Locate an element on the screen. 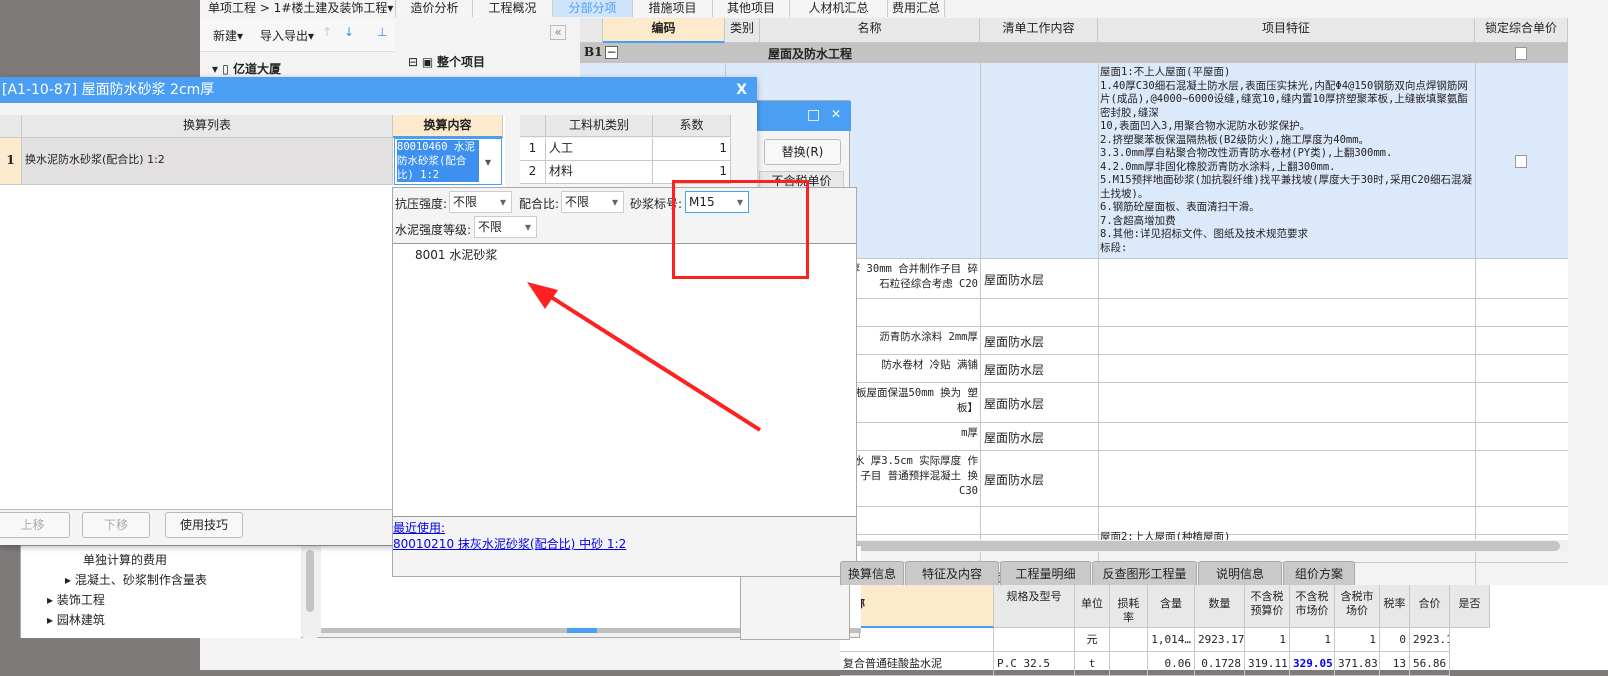 The image size is (1608, 676). annotation-arrow is located at coordinates (644, 357).